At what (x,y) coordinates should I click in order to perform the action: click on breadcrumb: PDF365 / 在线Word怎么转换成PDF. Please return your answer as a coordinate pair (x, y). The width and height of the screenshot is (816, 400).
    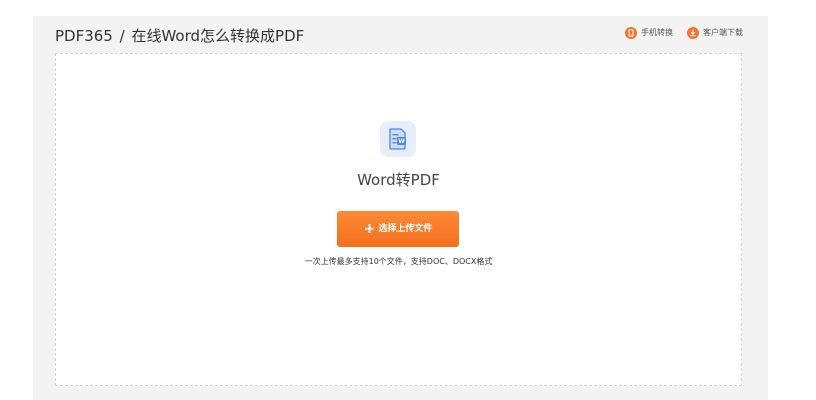
    Looking at the image, I should click on (179, 36).